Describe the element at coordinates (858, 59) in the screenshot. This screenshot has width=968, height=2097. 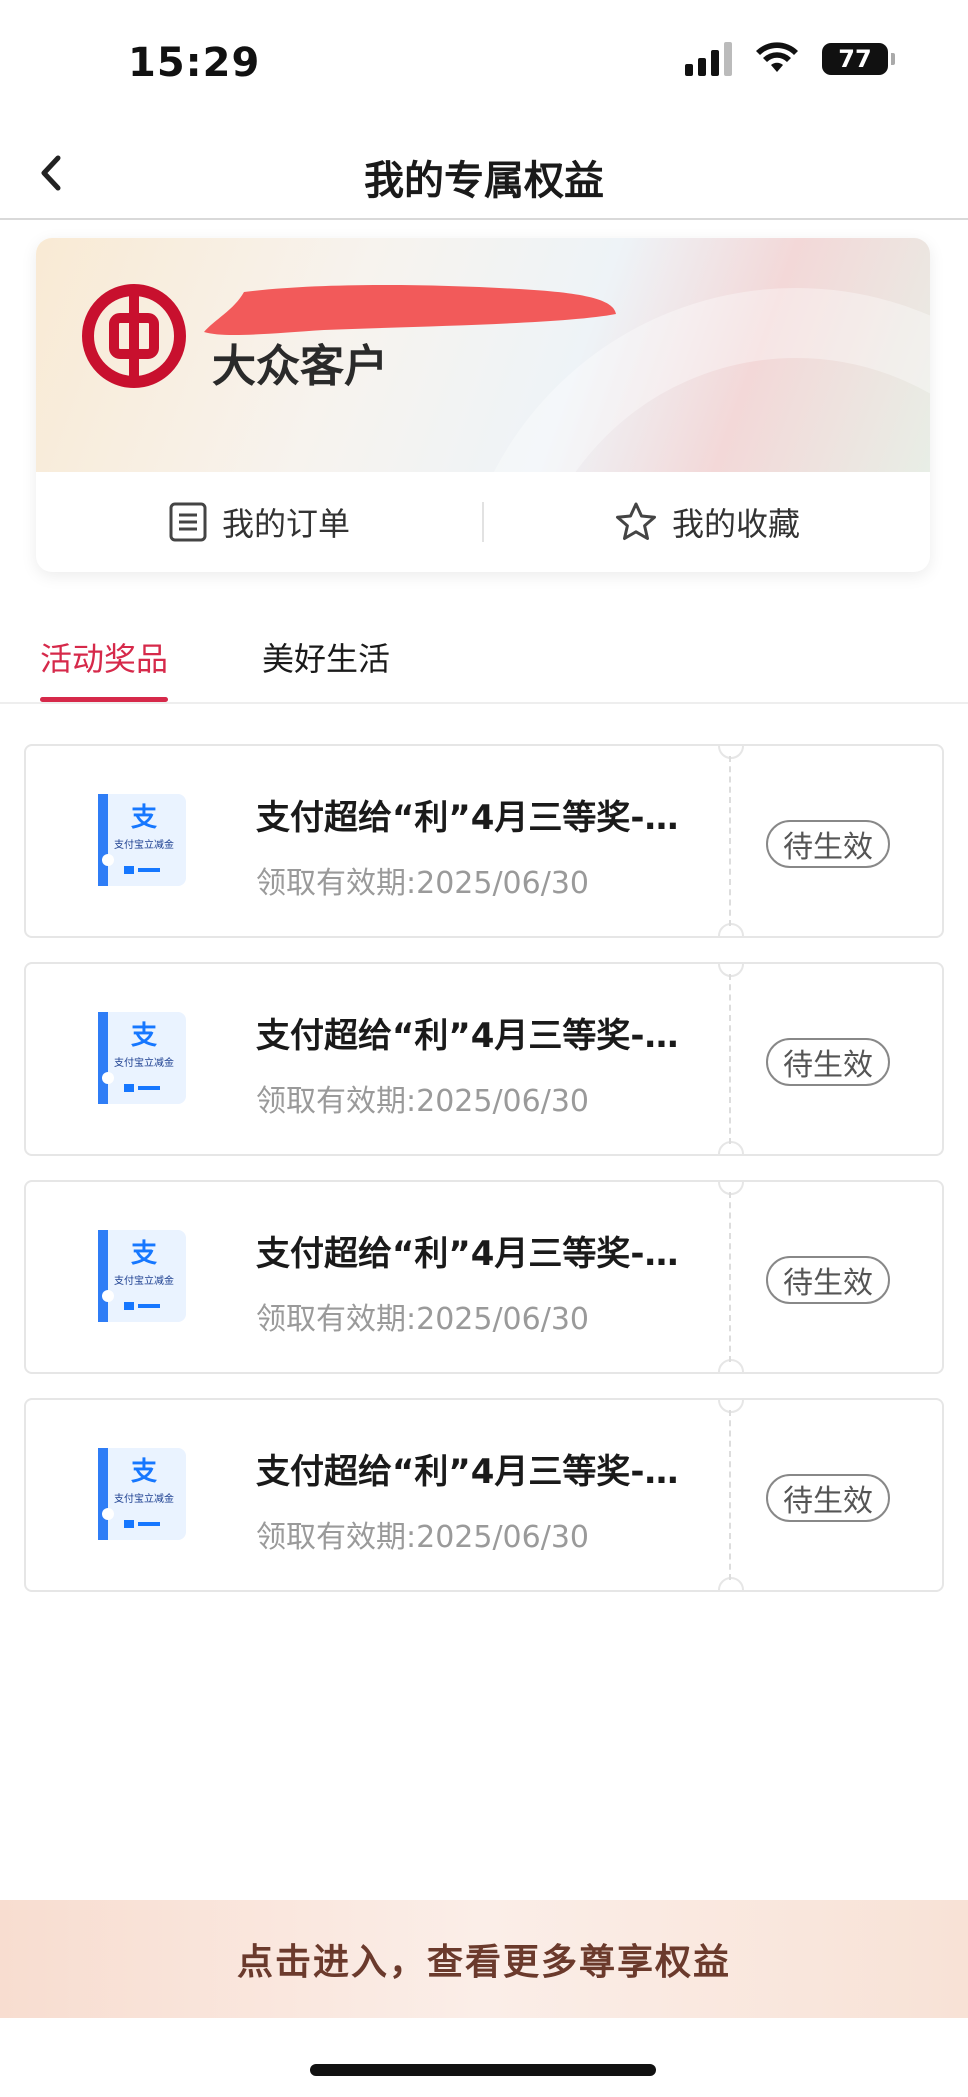
I see `battery-icon: 77` at that location.